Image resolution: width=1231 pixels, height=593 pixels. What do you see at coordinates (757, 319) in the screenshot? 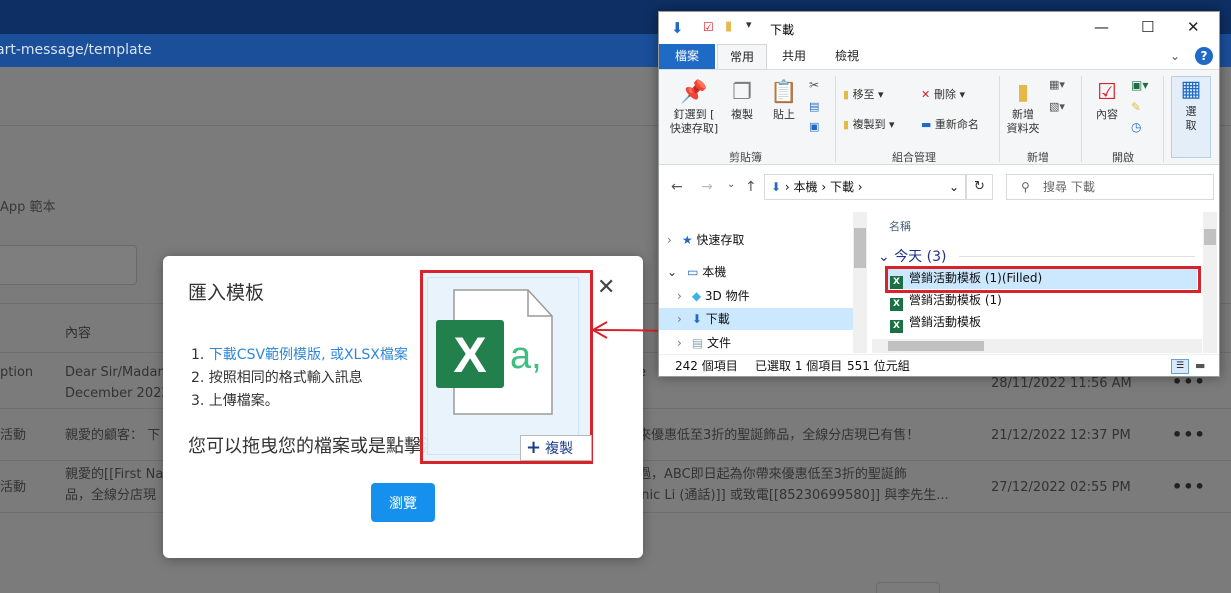
I see `nav-item-downloads: › ⬇ 下載` at bounding box center [757, 319].